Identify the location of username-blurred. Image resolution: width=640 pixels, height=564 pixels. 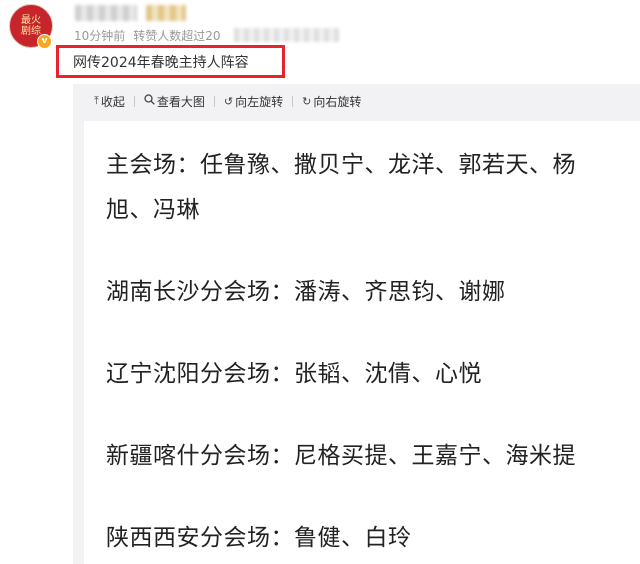
(106, 13).